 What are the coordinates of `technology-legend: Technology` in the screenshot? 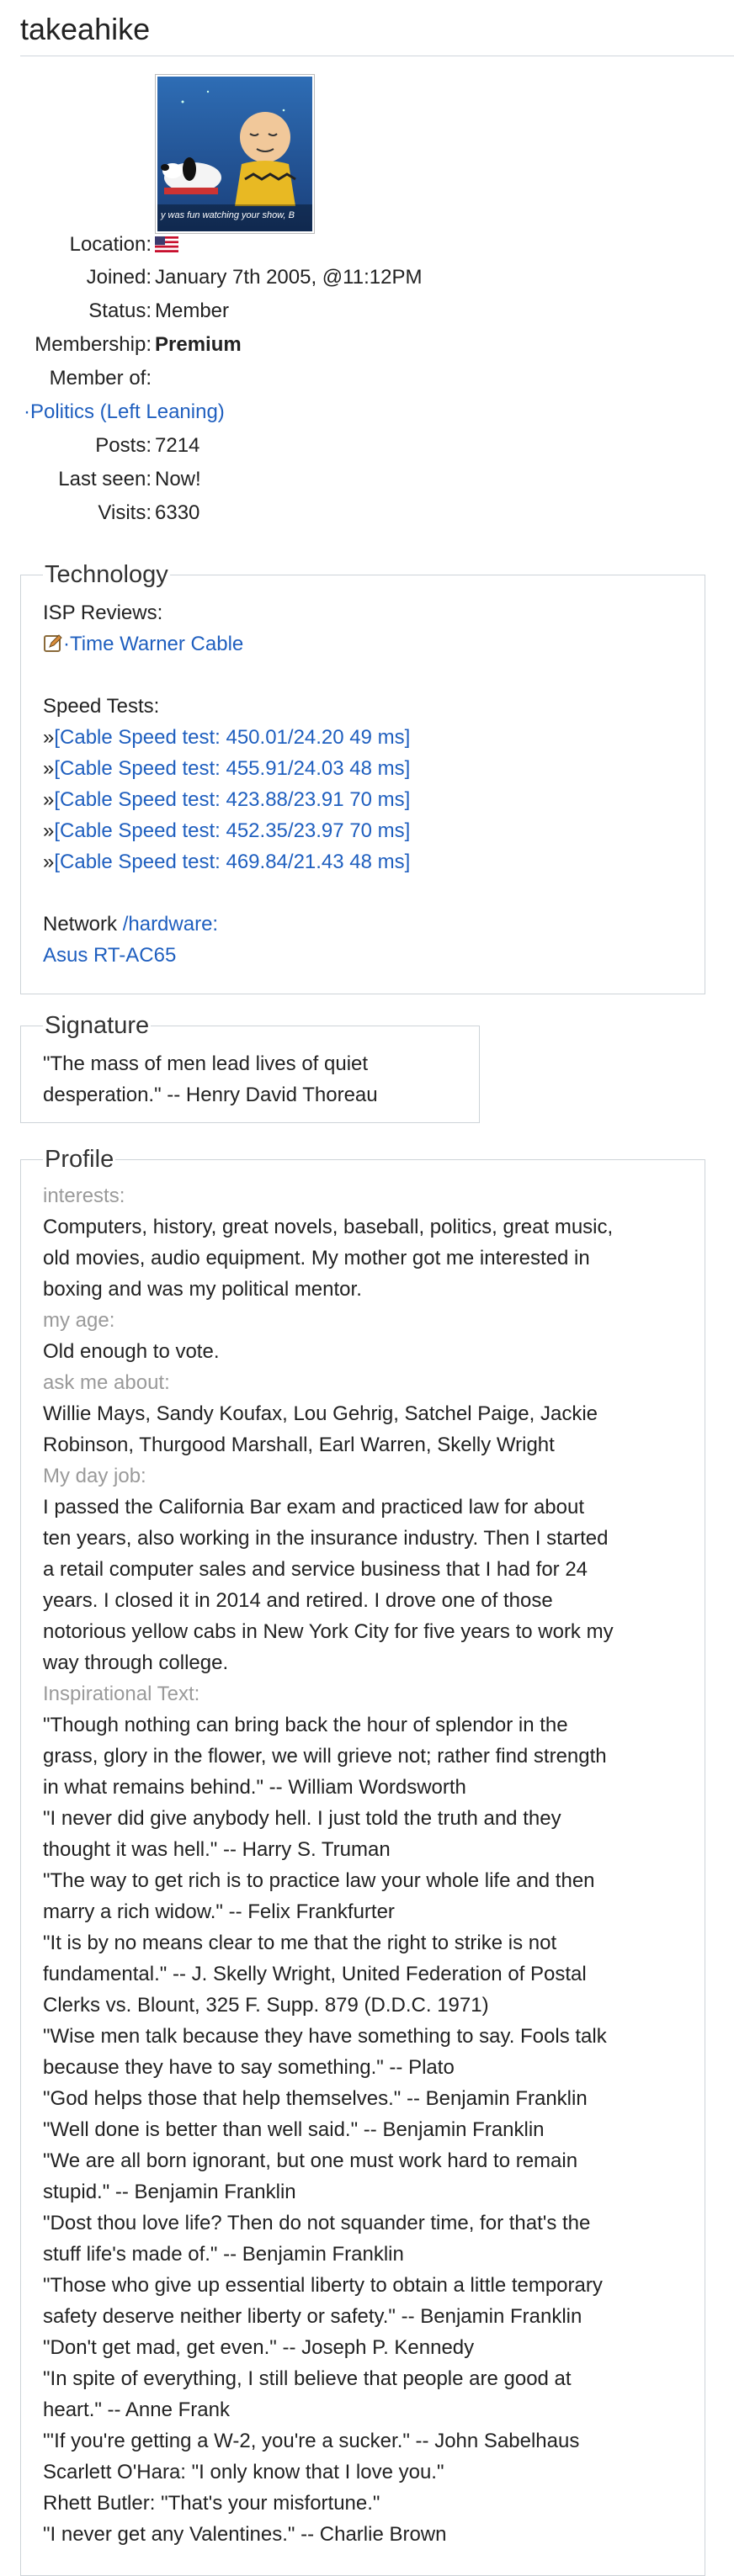 It's located at (106, 574).